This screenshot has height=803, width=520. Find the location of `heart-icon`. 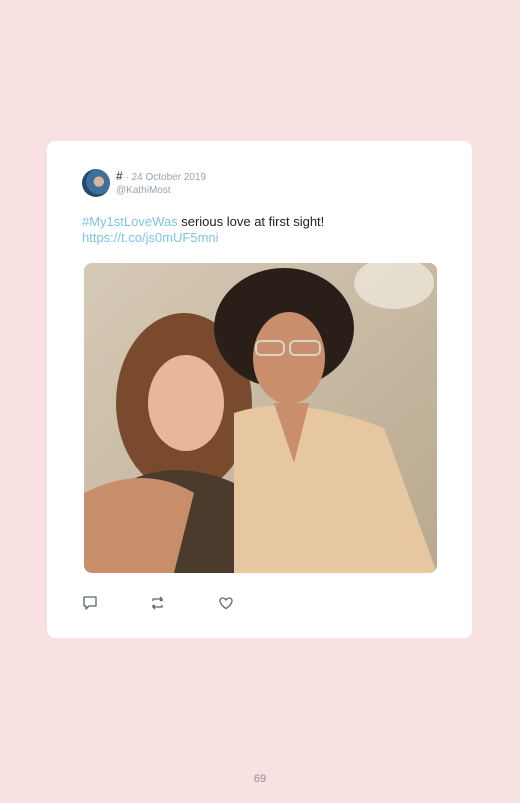

heart-icon is located at coordinates (226, 603).